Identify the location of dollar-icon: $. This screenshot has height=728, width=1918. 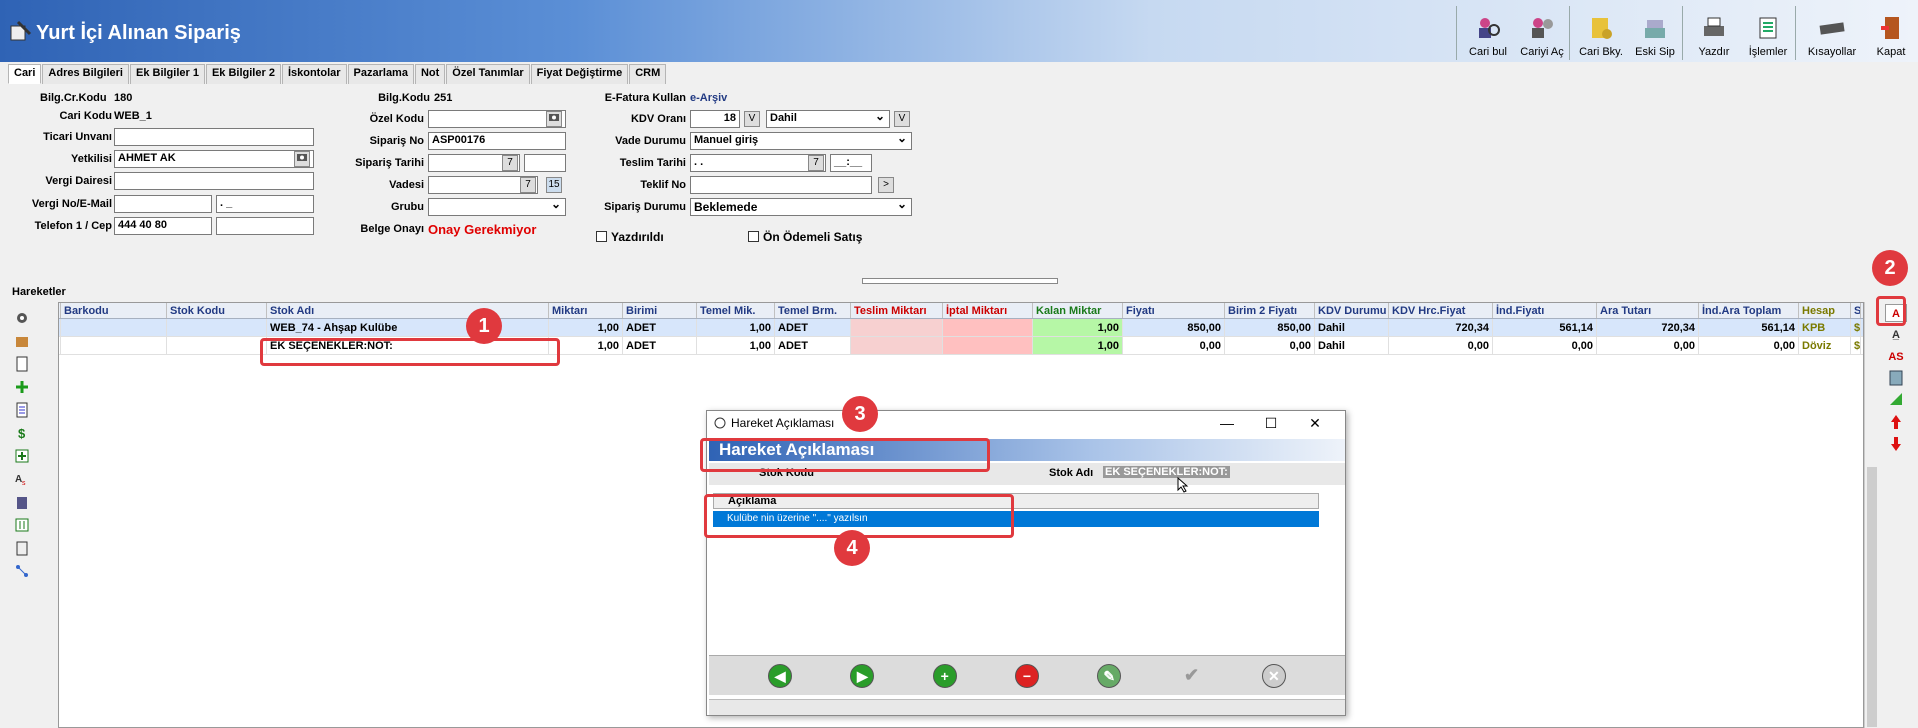
(22, 433).